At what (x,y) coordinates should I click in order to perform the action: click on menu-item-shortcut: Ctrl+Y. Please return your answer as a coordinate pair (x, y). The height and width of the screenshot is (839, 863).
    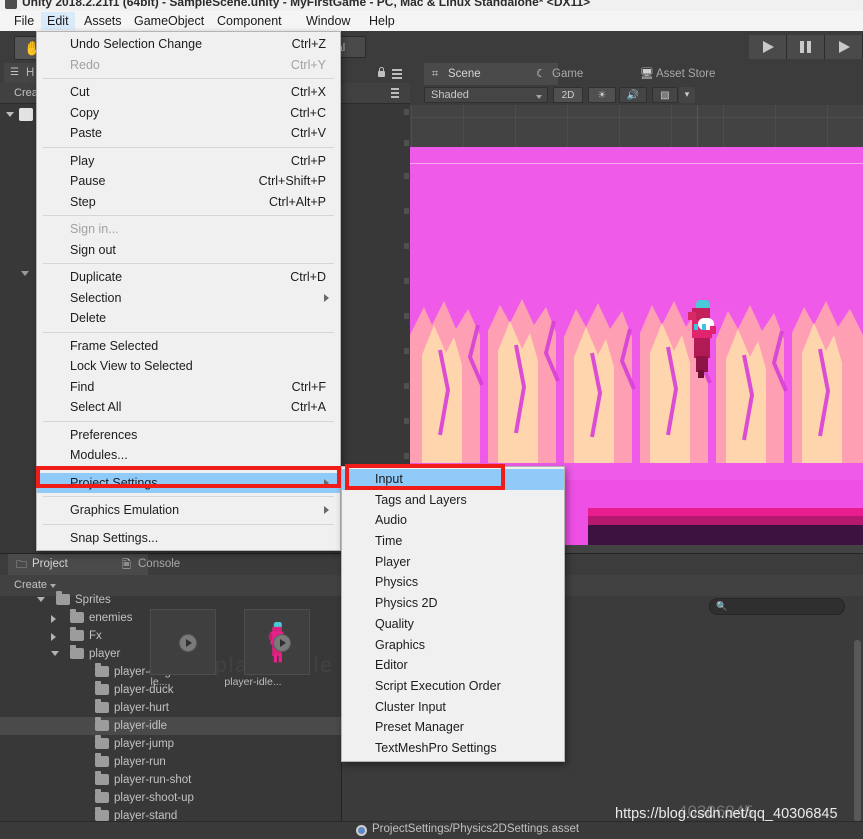
    Looking at the image, I should click on (308, 64).